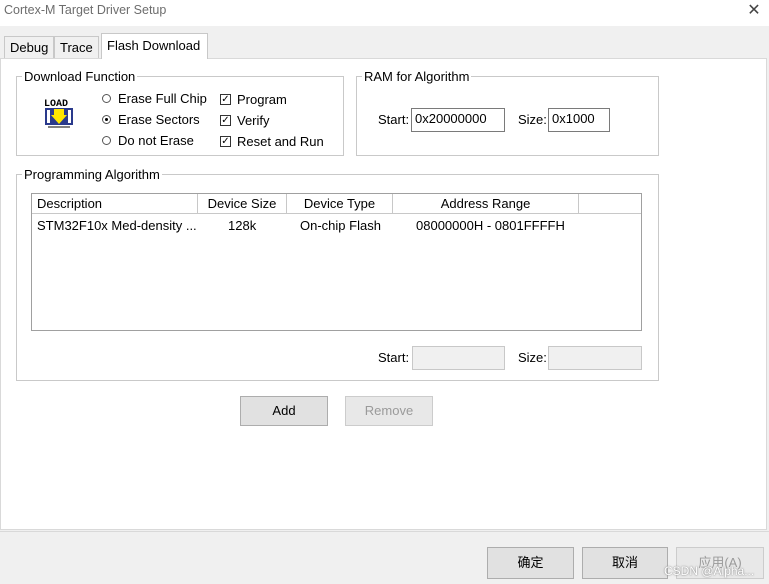 This screenshot has height=584, width=769. Describe the element at coordinates (225, 141) in the screenshot. I see `checkbox-reset-and-run: ✓` at that location.